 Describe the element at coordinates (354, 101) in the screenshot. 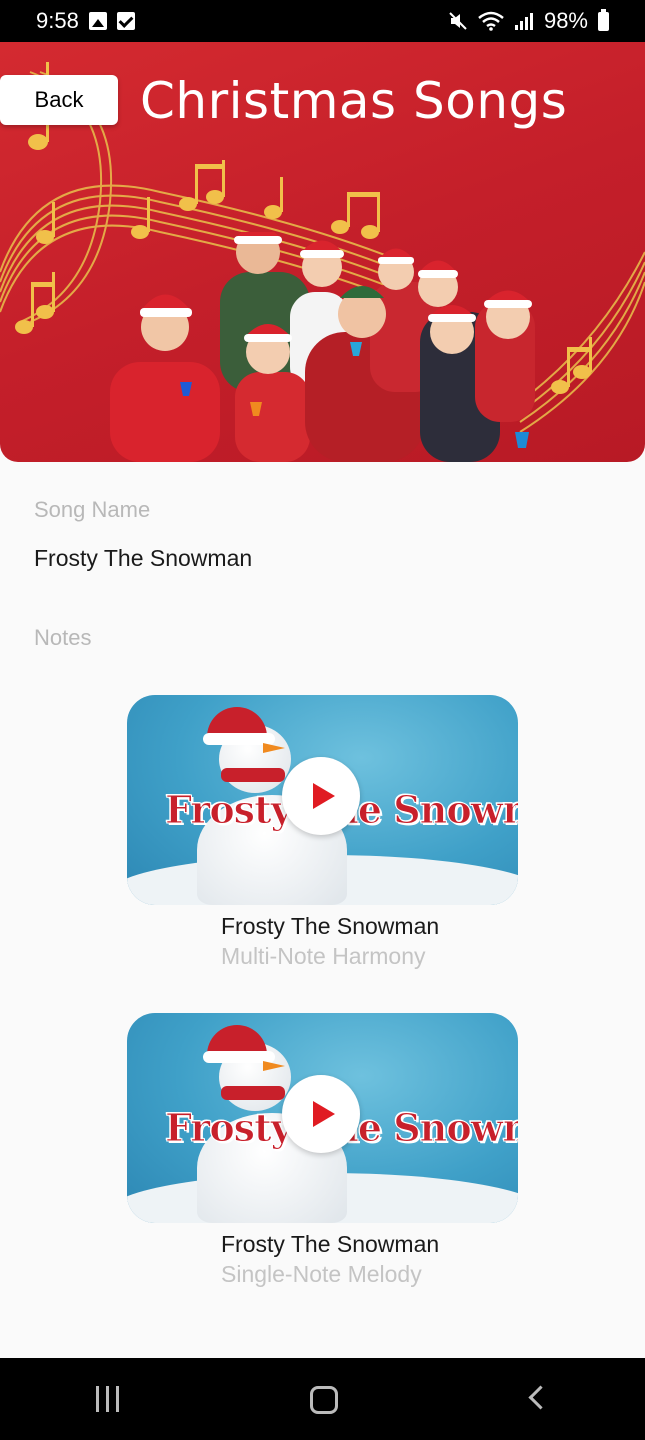

I see `page-title: Christmas Songs` at that location.